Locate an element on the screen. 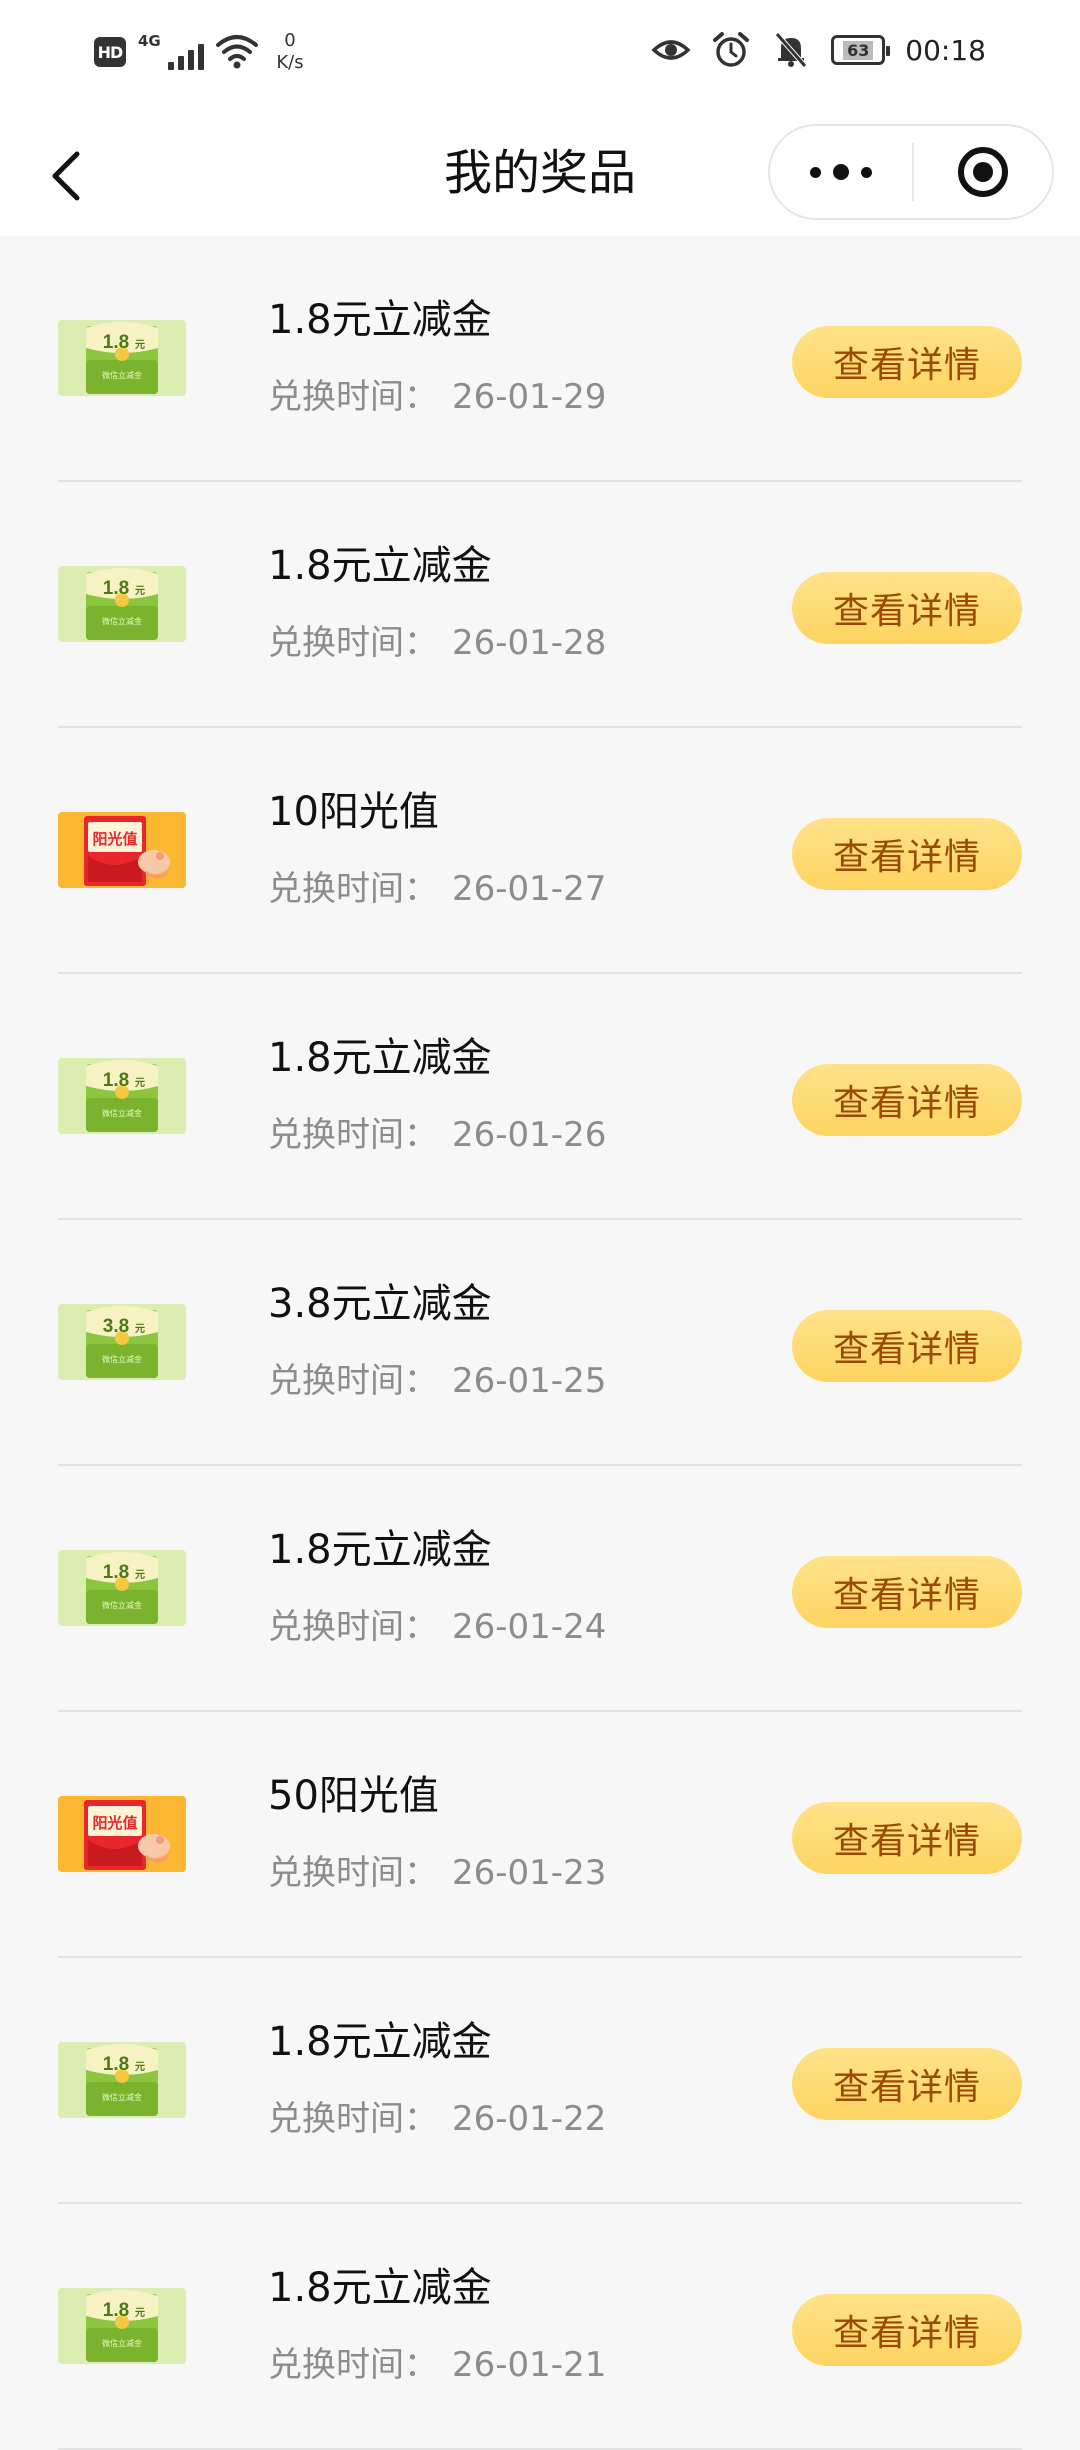 Image resolution: width=1080 pixels, height=2450 pixels. mini-program-capsule is located at coordinates (911, 172).